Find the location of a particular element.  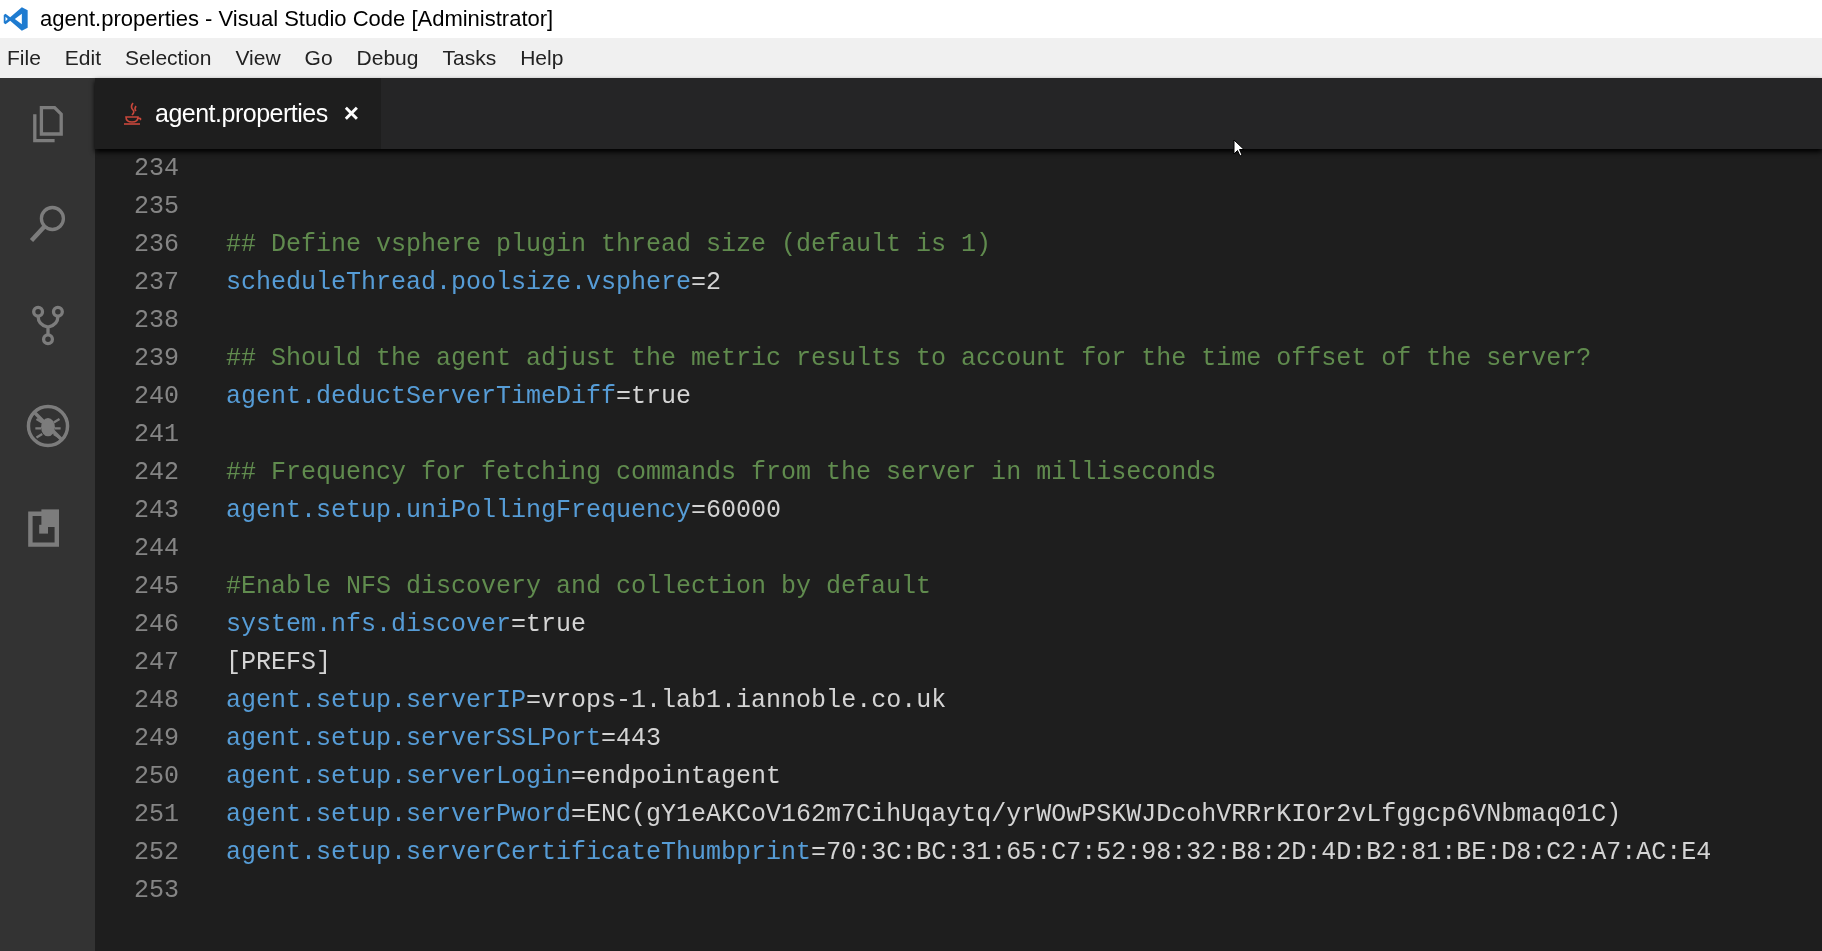

line-number: 235 is located at coordinates (156, 206).